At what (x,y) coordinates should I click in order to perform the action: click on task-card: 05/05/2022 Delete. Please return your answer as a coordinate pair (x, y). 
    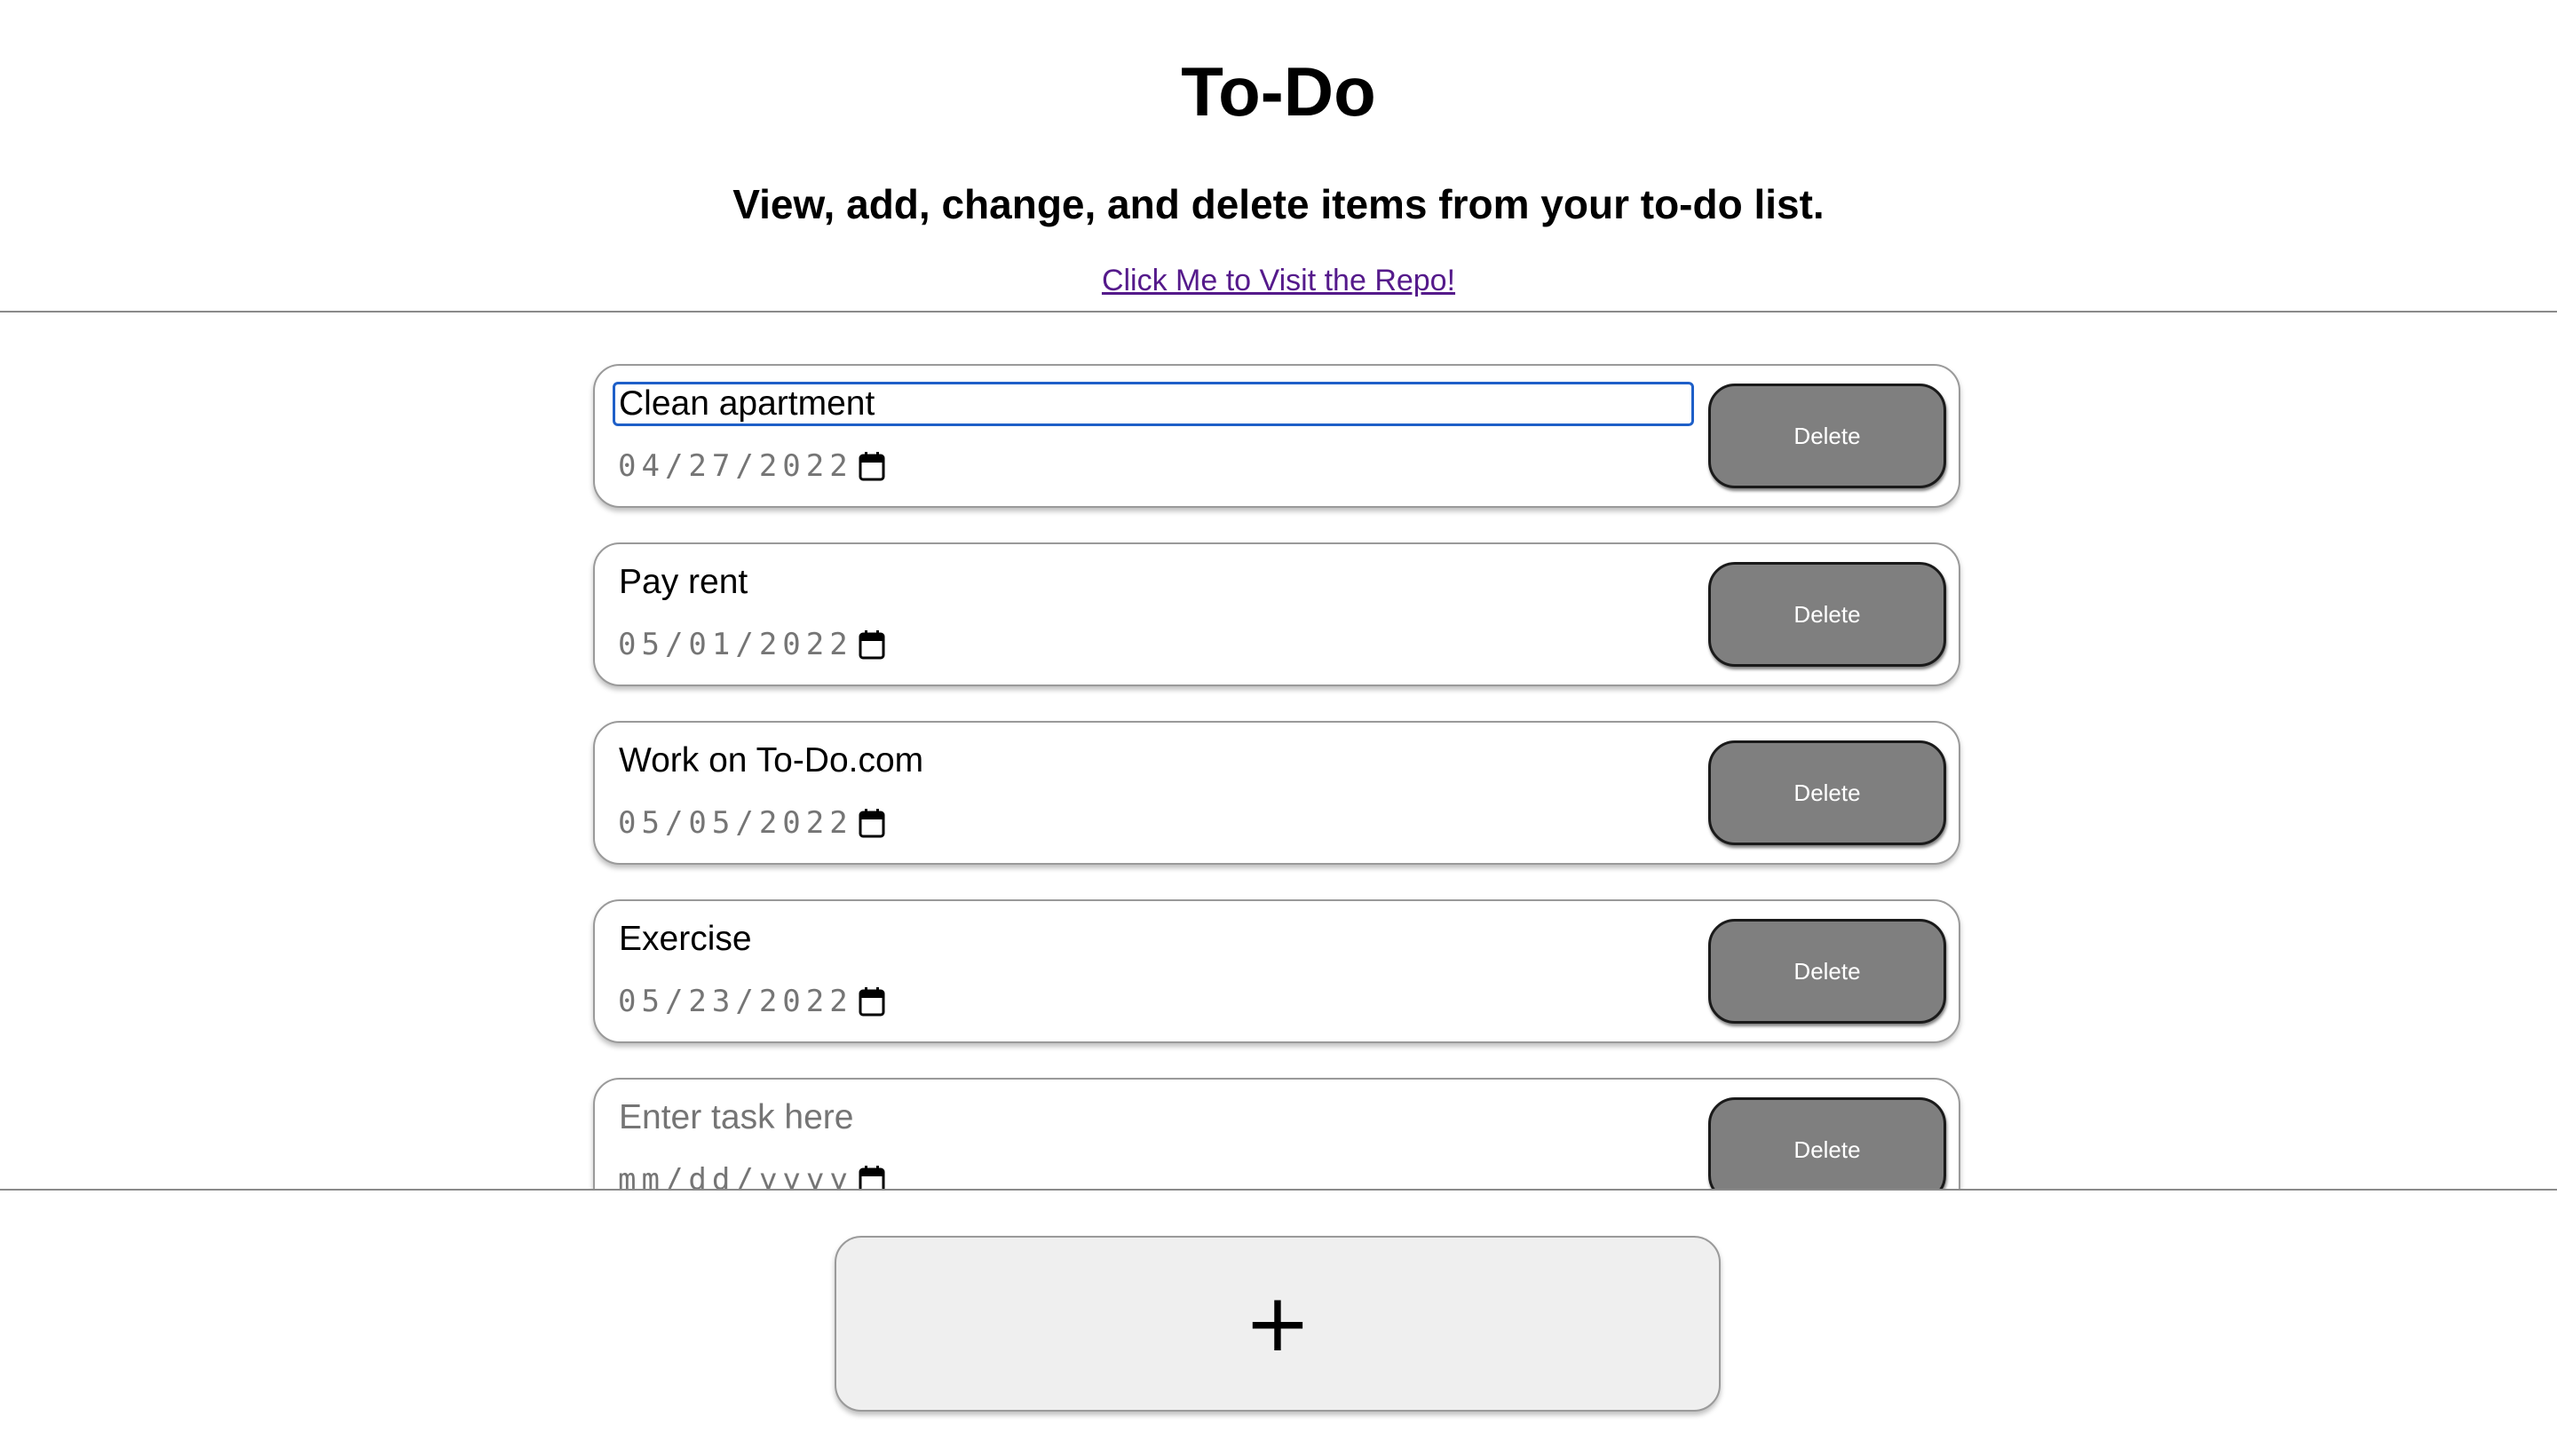
    Looking at the image, I should click on (1276, 793).